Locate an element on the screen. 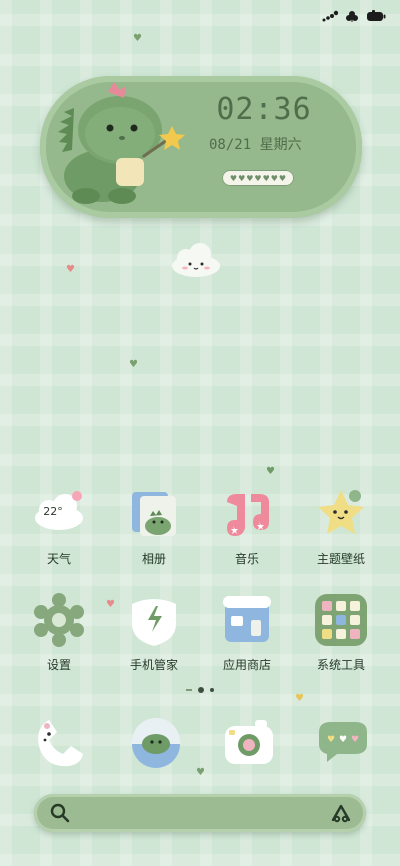 Image resolution: width=400 pixels, height=866 pixels. dock-messages: ♥ ♥ ♥ is located at coordinates (343, 742).